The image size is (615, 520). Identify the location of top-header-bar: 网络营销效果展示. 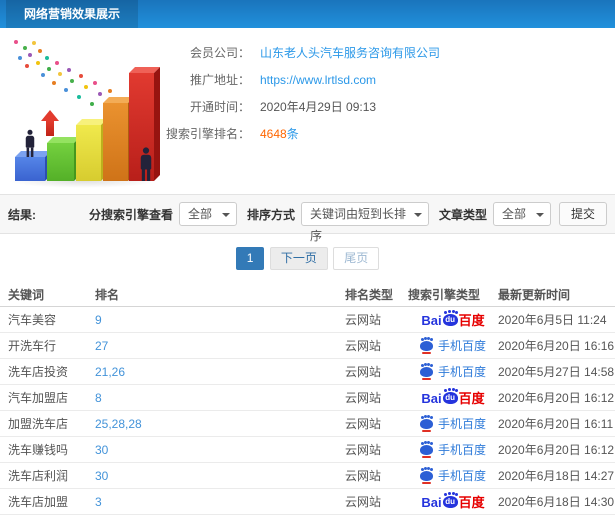
(307, 14).